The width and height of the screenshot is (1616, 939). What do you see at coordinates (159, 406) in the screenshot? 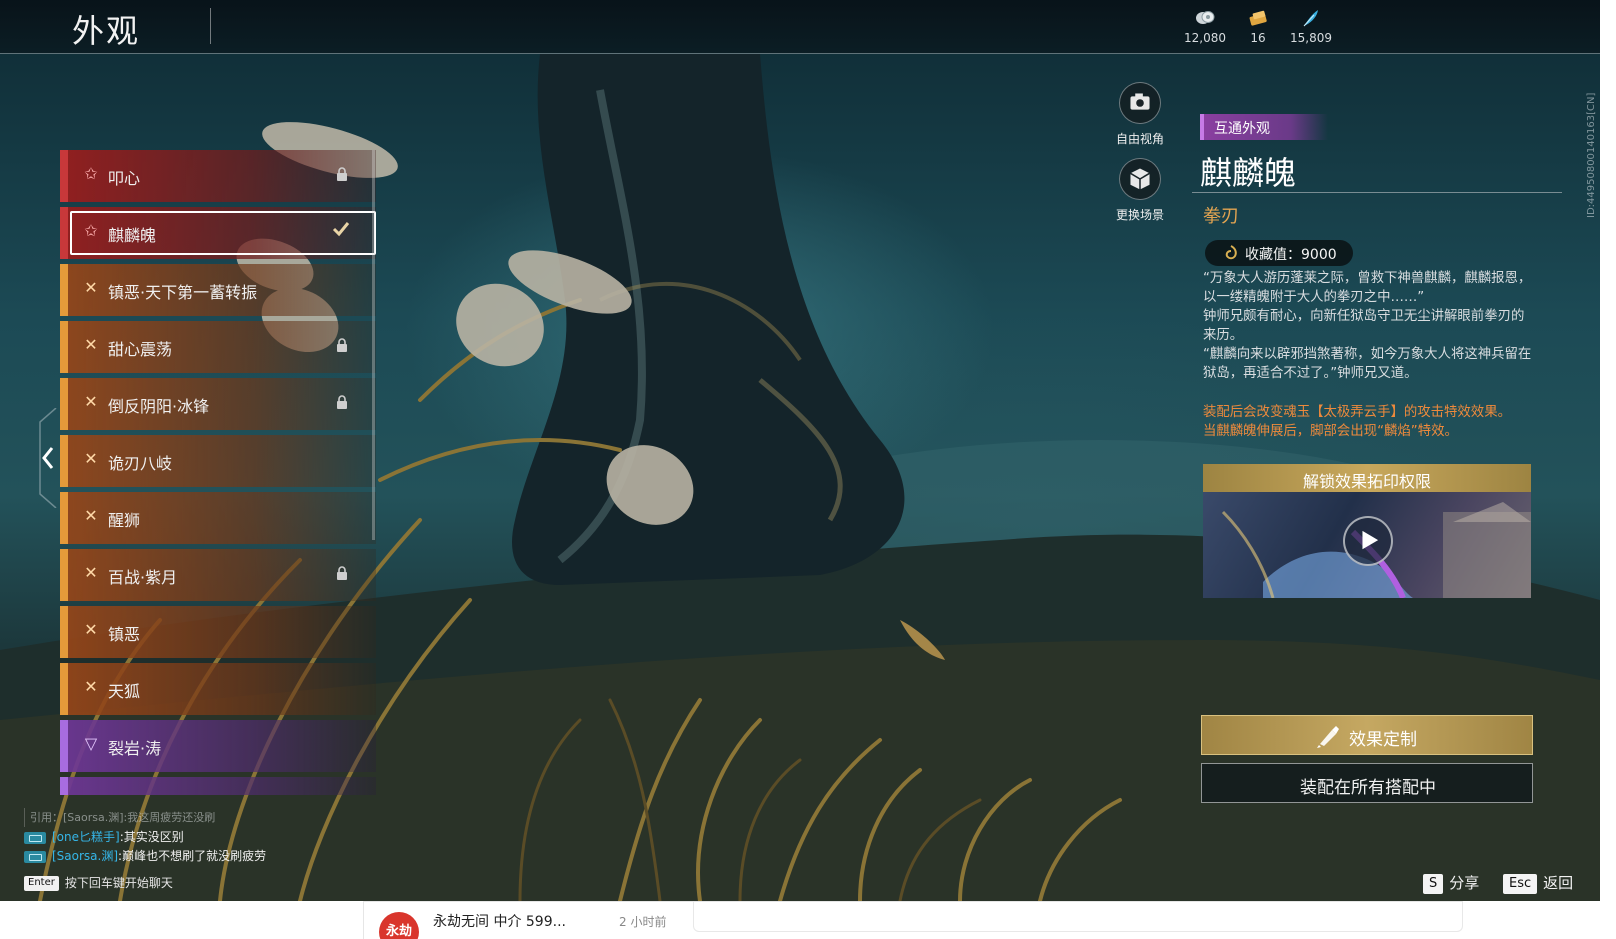
I see `item-label: 倒反阴阳·冰锋` at bounding box center [159, 406].